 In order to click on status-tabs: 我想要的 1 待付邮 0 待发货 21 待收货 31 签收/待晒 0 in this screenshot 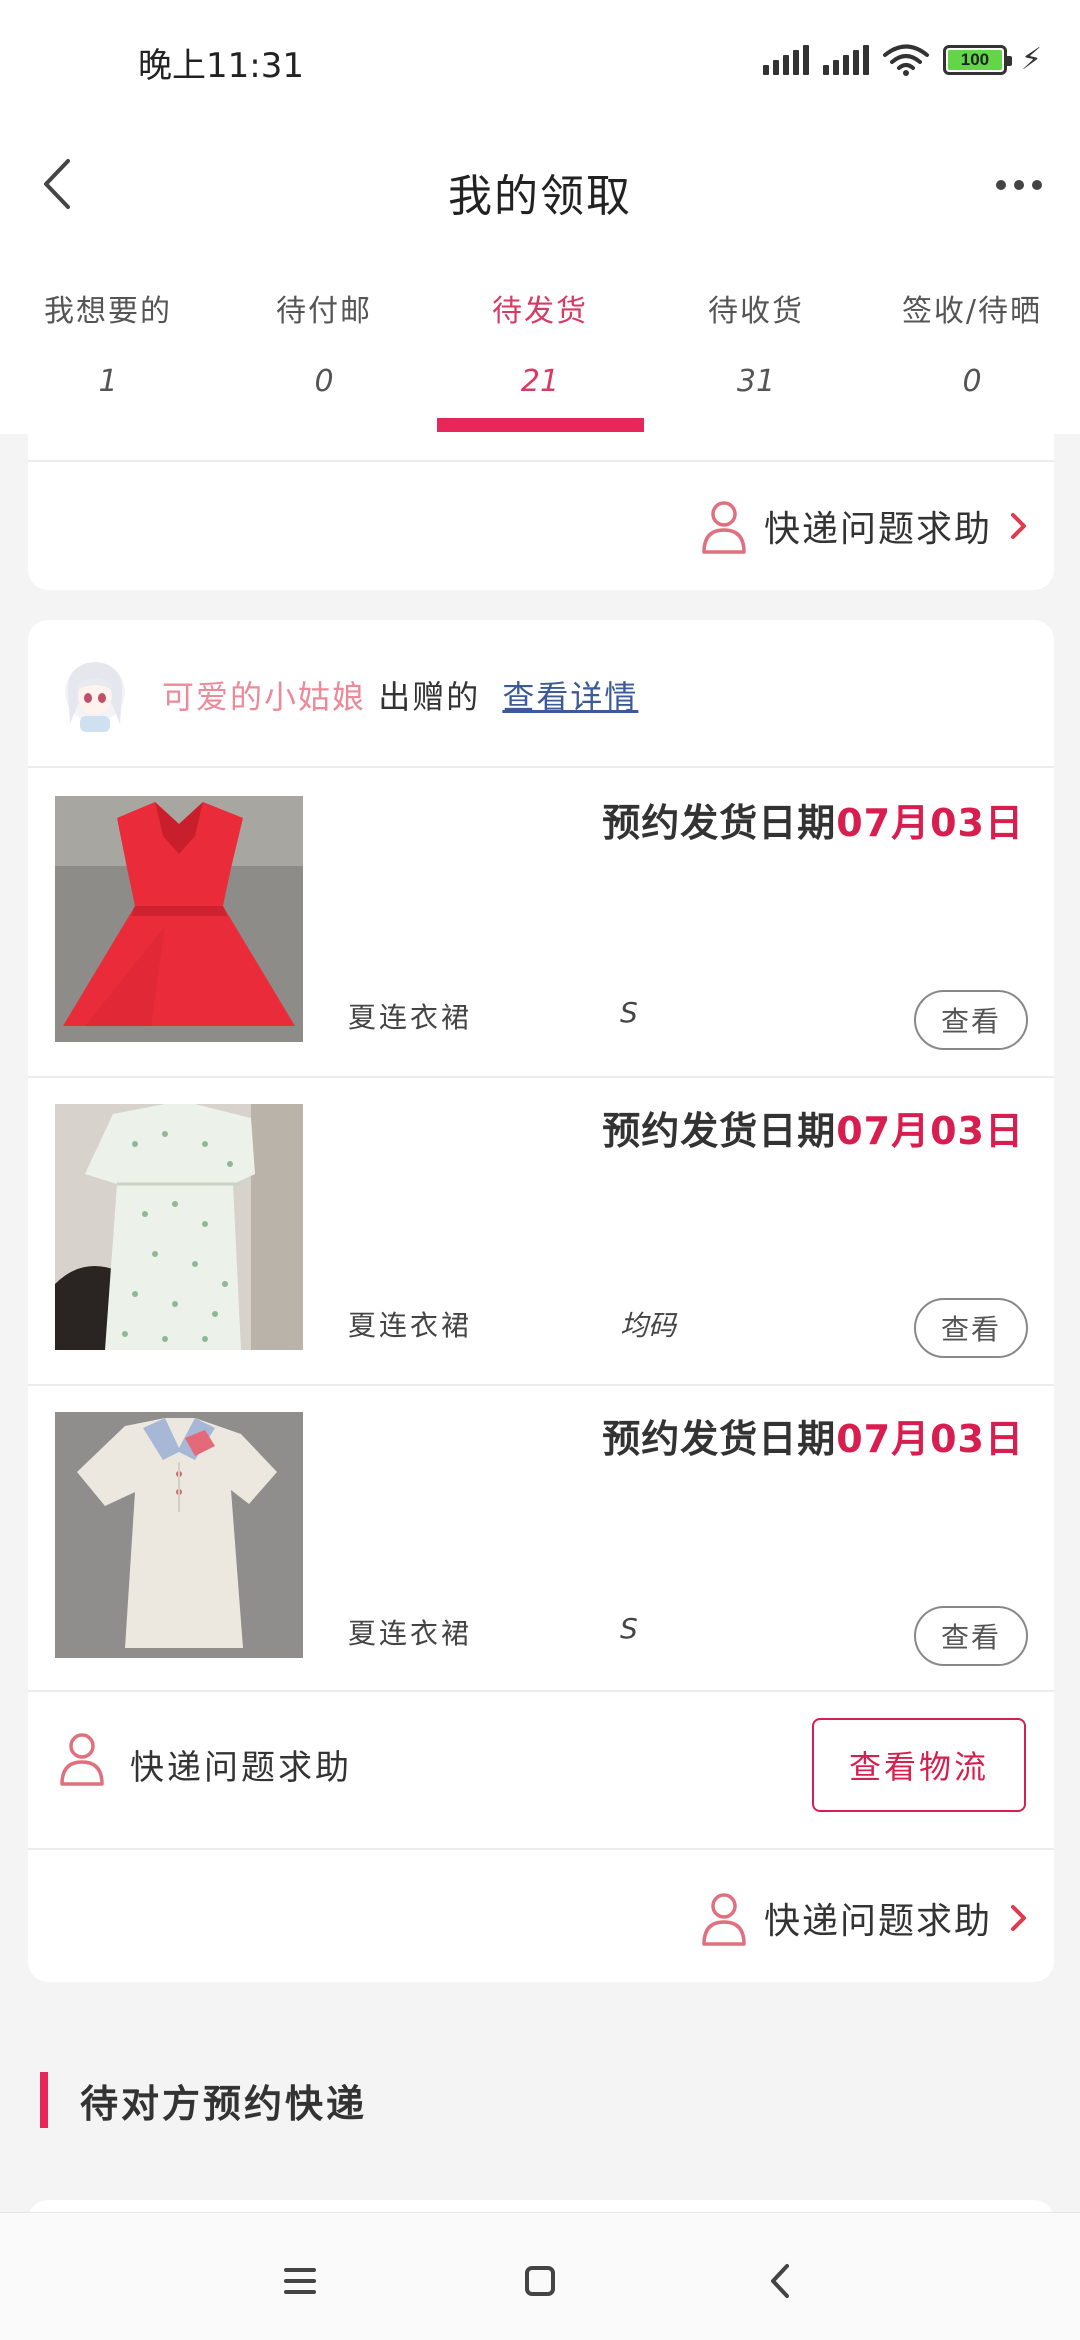, I will do `click(540, 341)`.